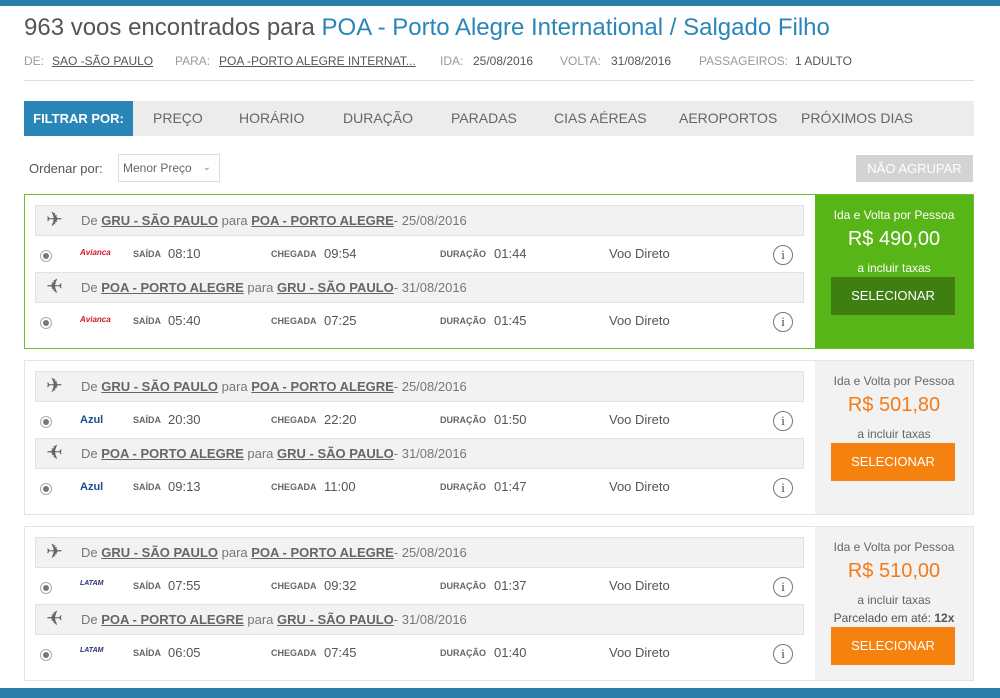 The image size is (1000, 698). What do you see at coordinates (102, 61) in the screenshot?
I see `from-value: SAO -SÃO PAULO` at bounding box center [102, 61].